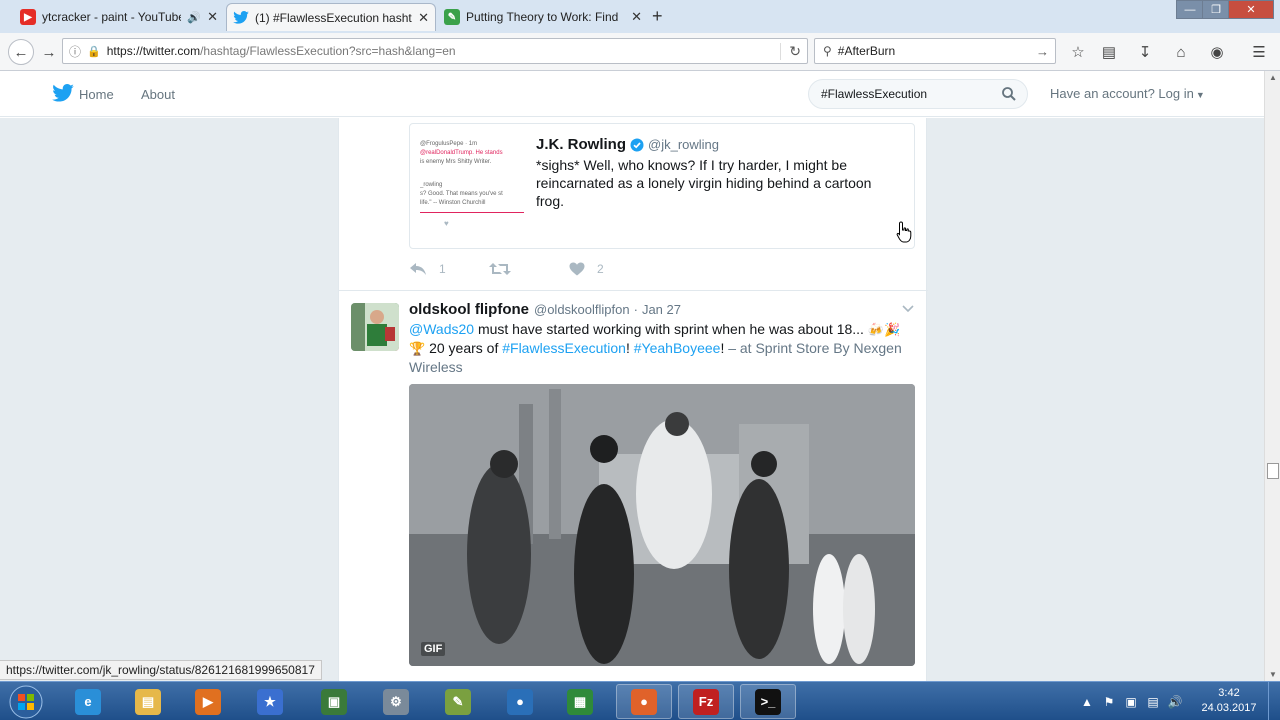 The height and width of the screenshot is (720, 1280). Describe the element at coordinates (208, 701) in the screenshot. I see `taskbar-media-player: ▶` at that location.